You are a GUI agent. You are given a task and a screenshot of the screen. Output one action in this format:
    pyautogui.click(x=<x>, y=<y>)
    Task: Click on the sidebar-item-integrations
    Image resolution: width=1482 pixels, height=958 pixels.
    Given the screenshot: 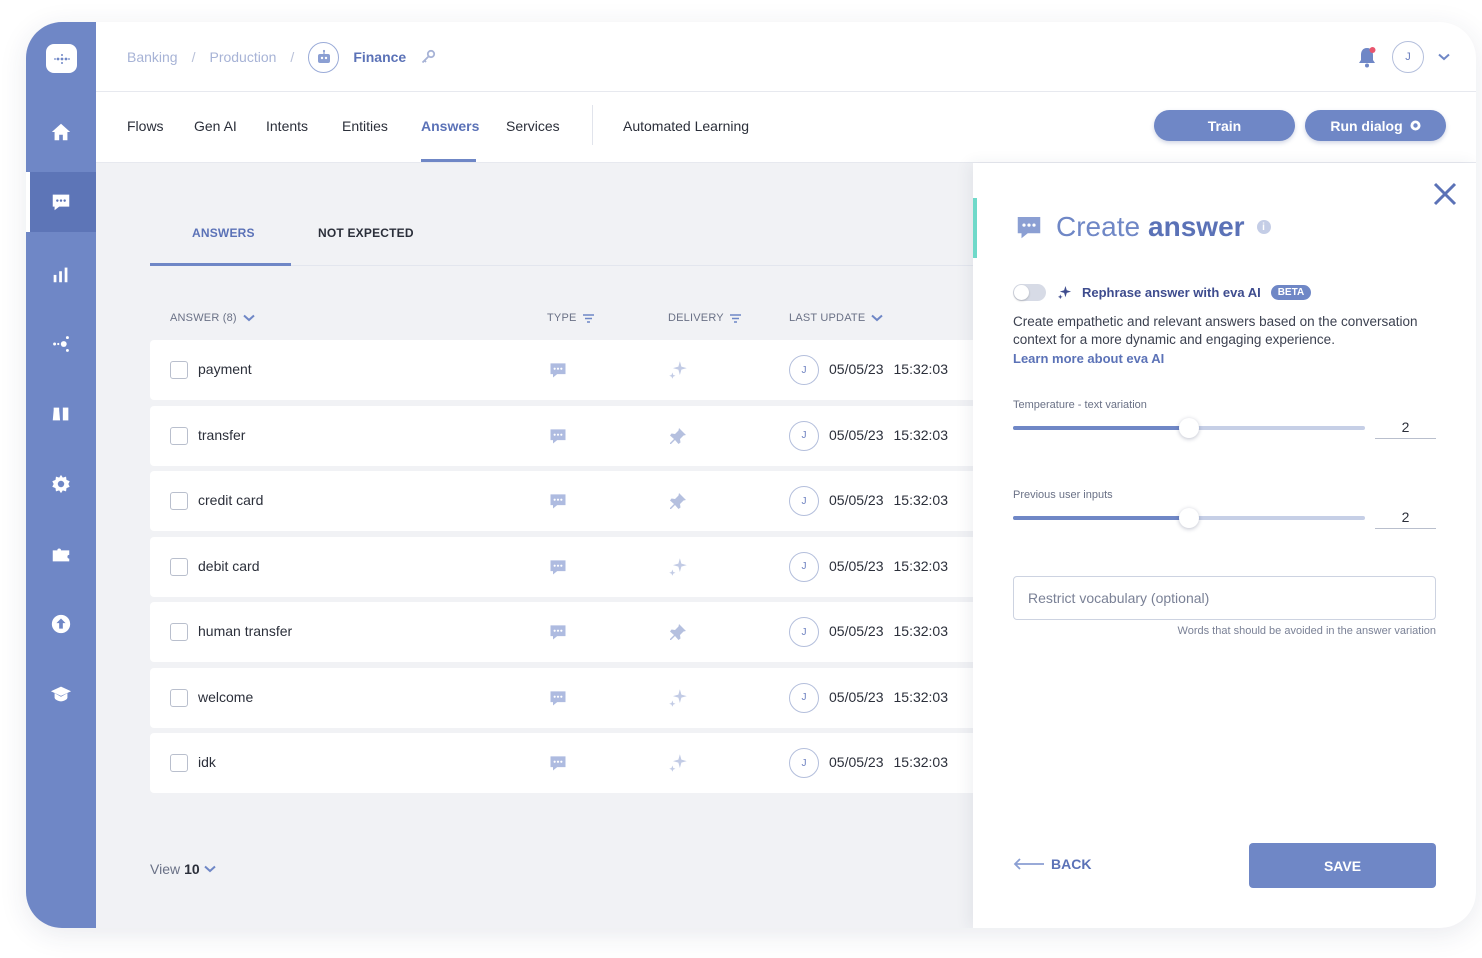 What is the action you would take?
    pyautogui.click(x=61, y=554)
    